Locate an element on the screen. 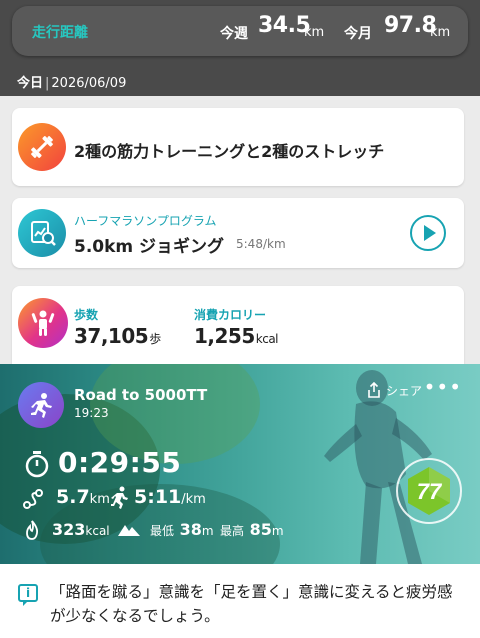  calories-label: 消費カロリー is located at coordinates (230, 315).